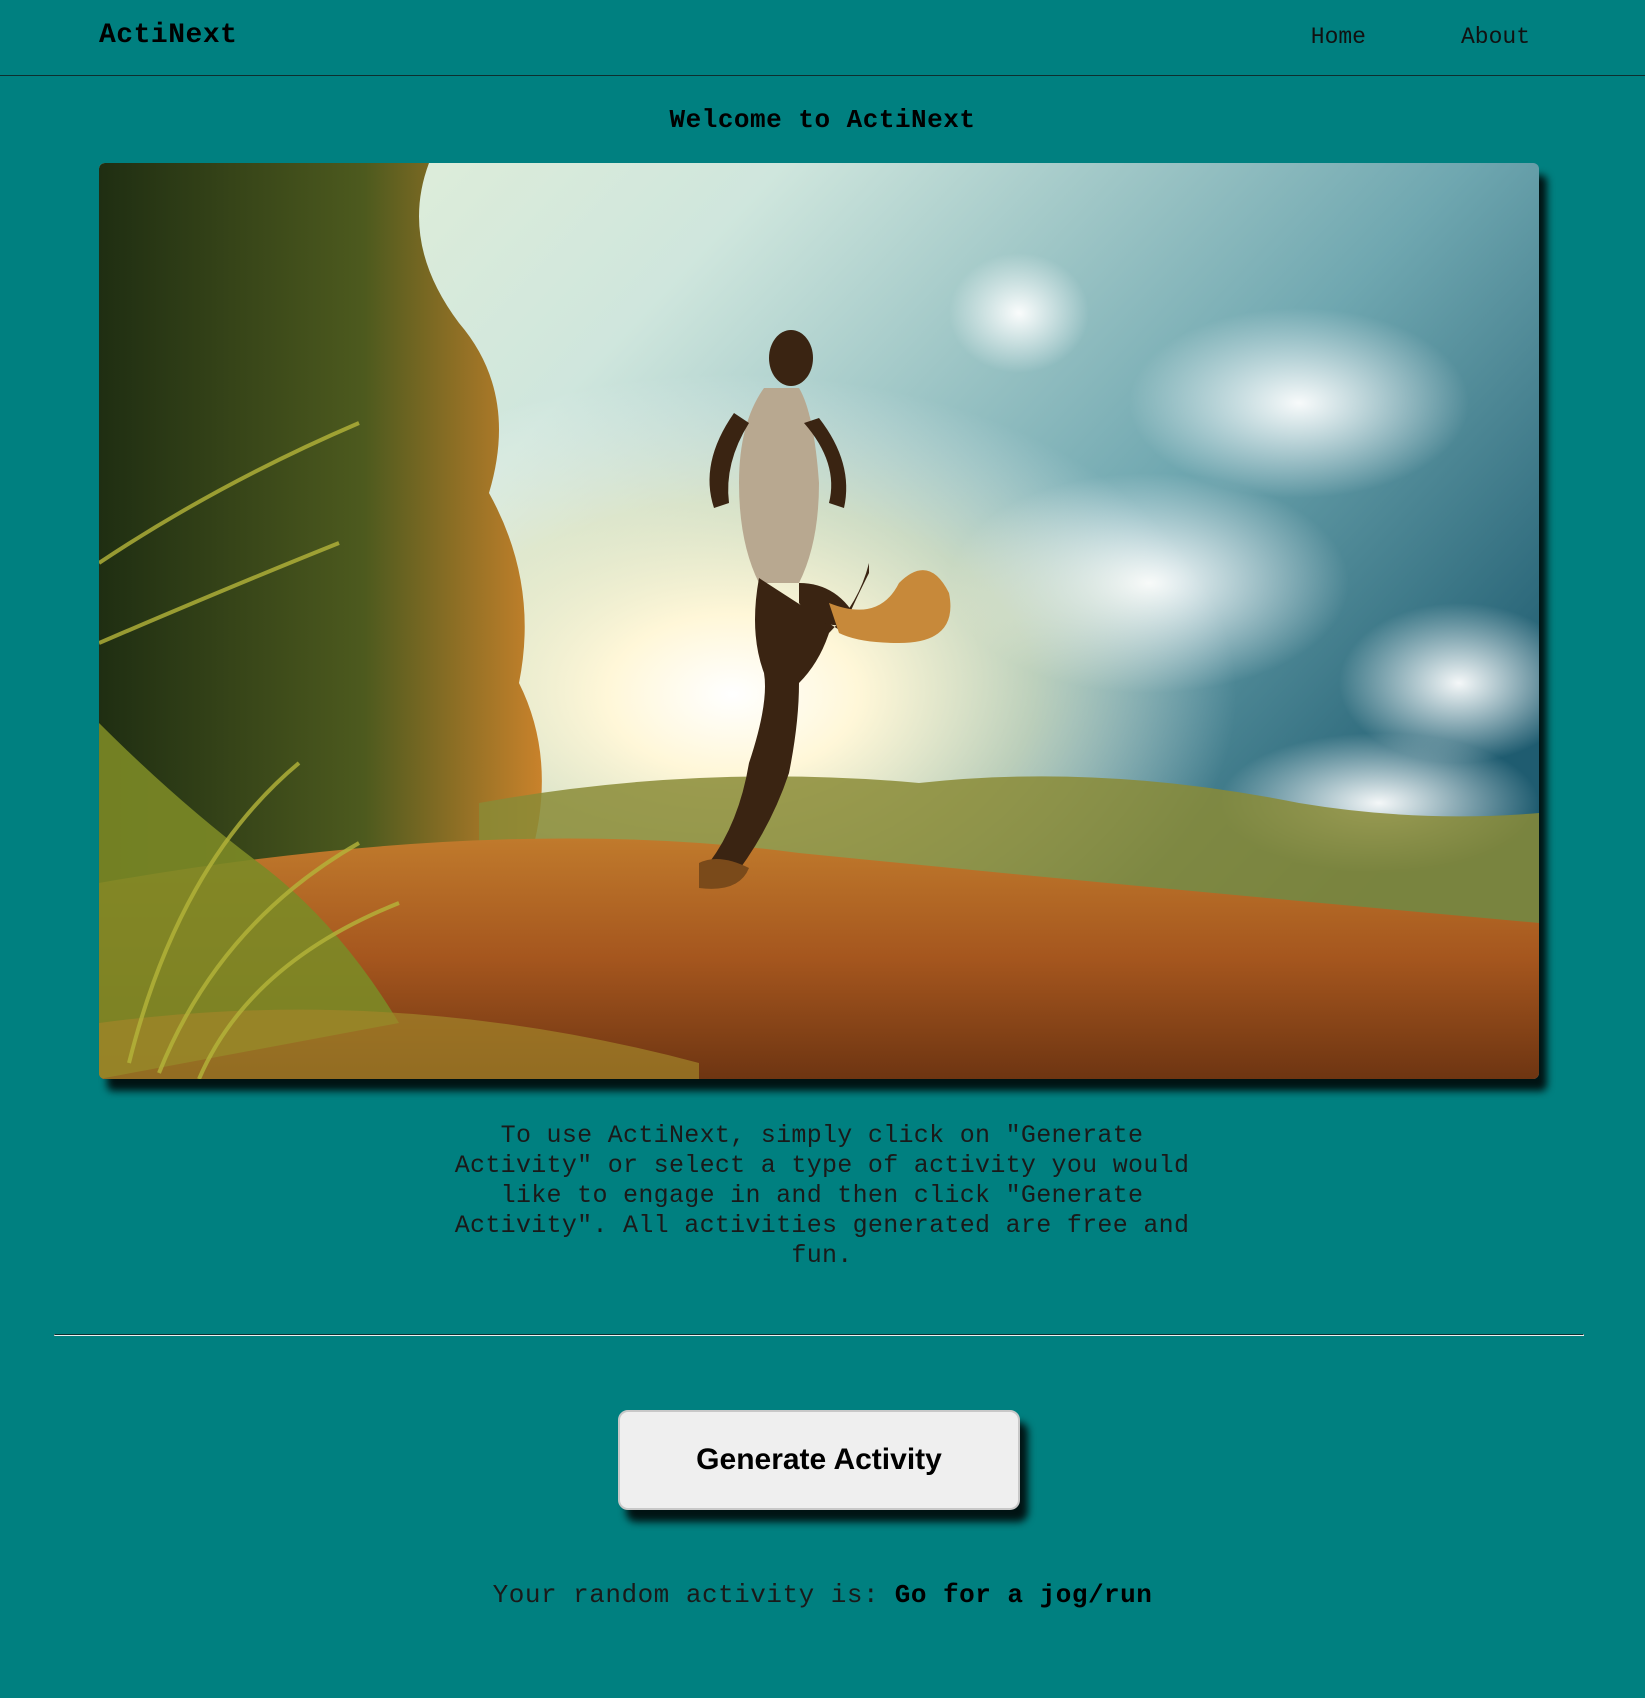  I want to click on brand-logo: ActiNext, so click(168, 35).